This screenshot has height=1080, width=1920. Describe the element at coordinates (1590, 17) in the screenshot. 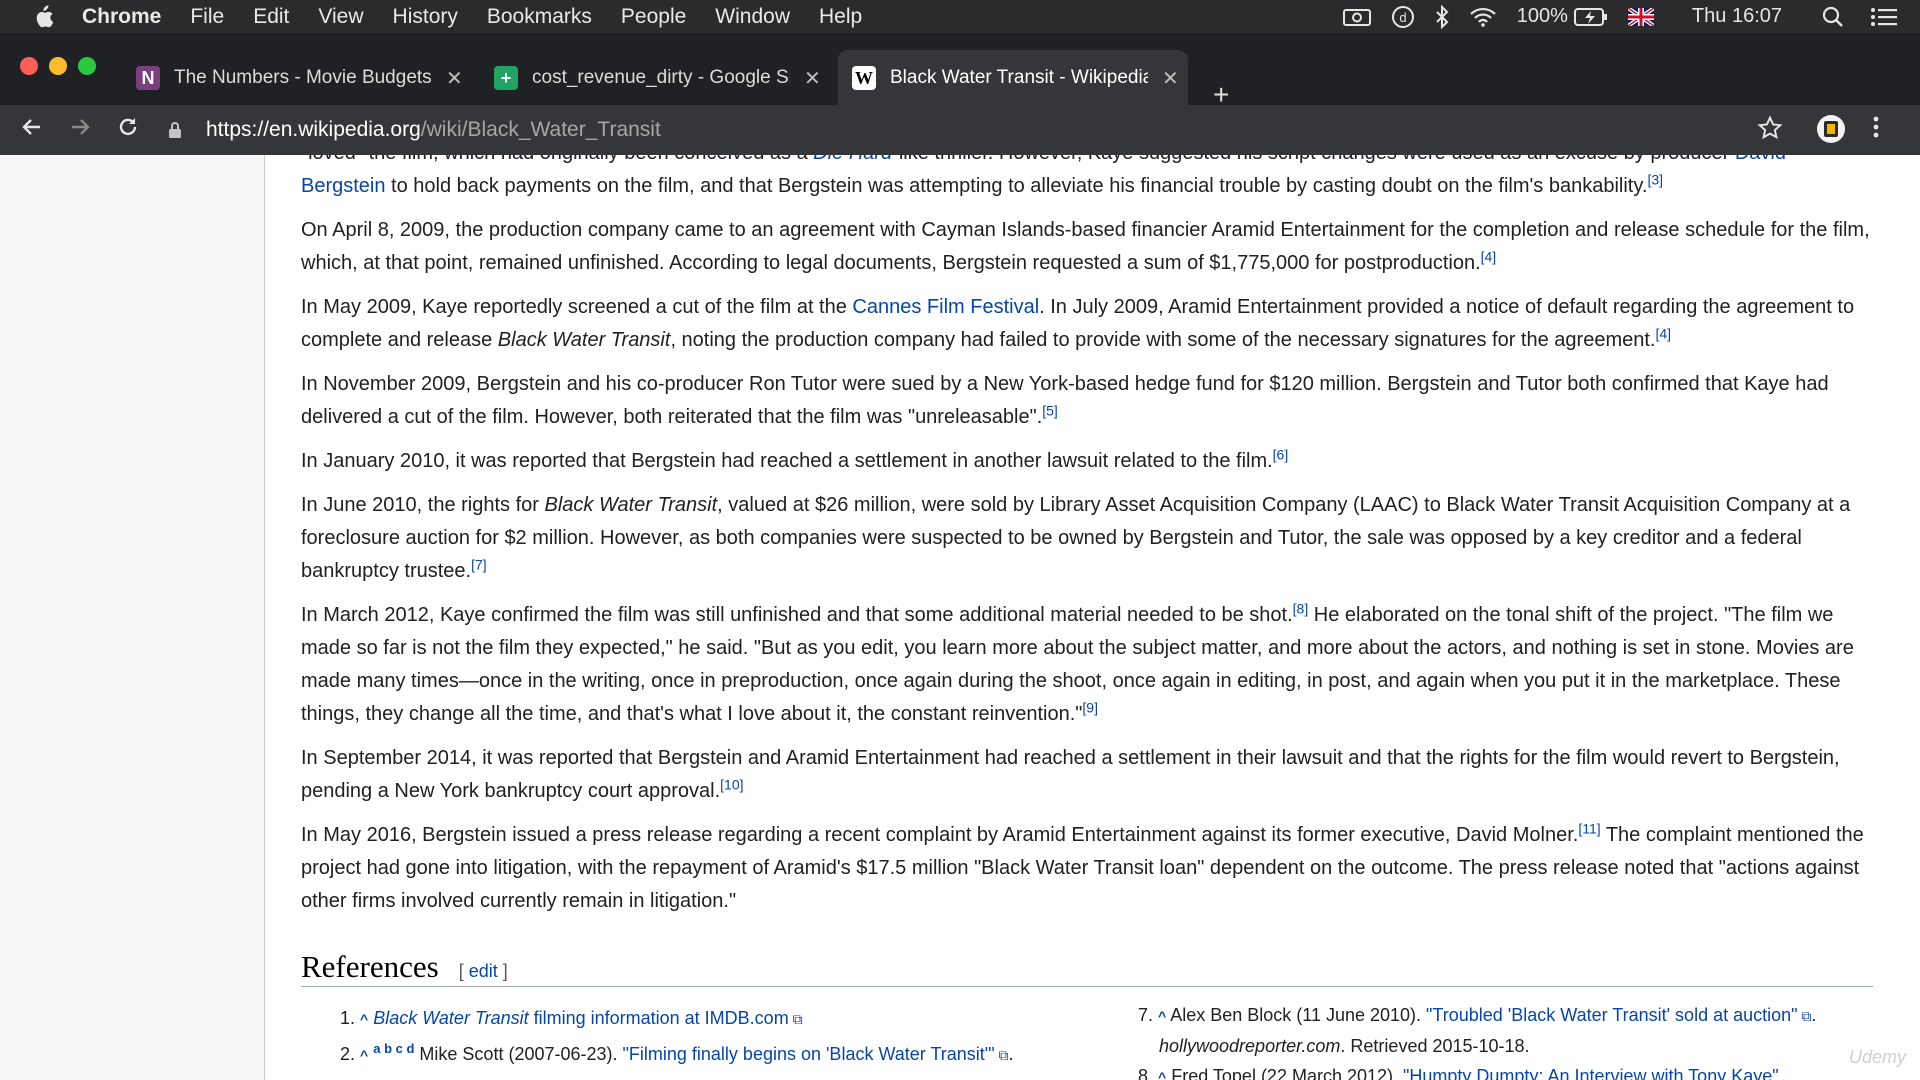

I see `battery-icon` at that location.